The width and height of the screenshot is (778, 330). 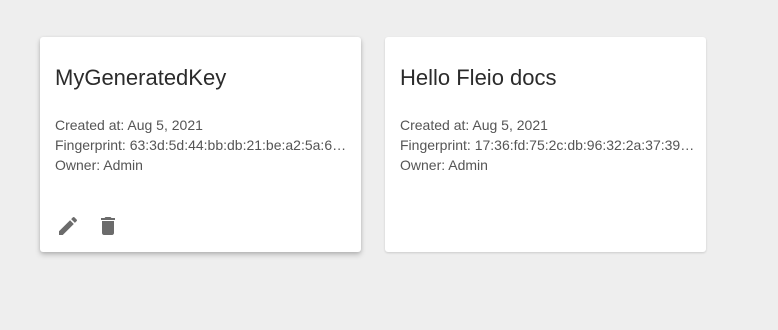 I want to click on card-actions, so click(x=88, y=226).